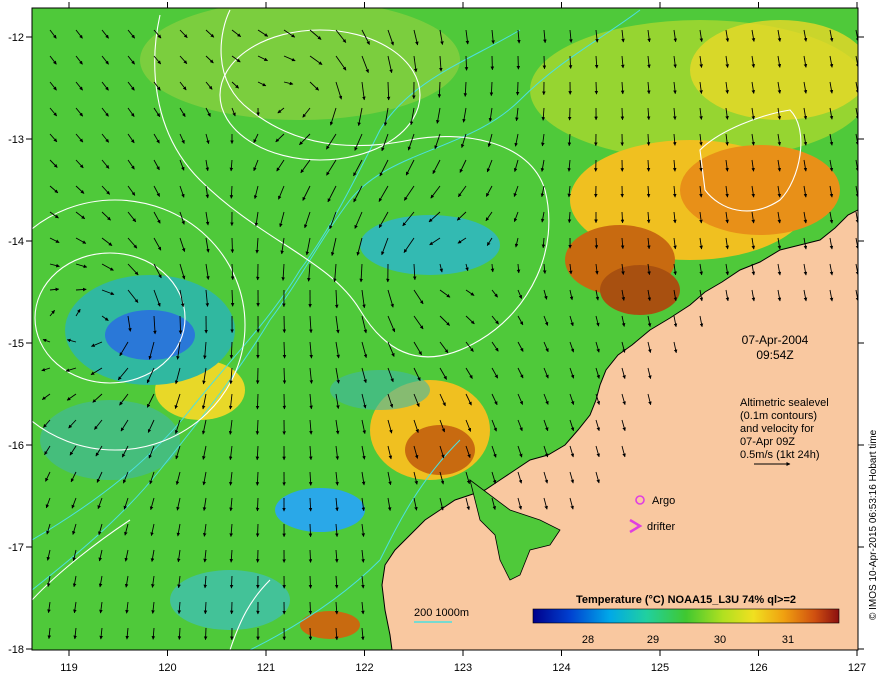 The width and height of the screenshot is (880, 680). I want to click on lon-tick-label: 125, so click(660, 668).